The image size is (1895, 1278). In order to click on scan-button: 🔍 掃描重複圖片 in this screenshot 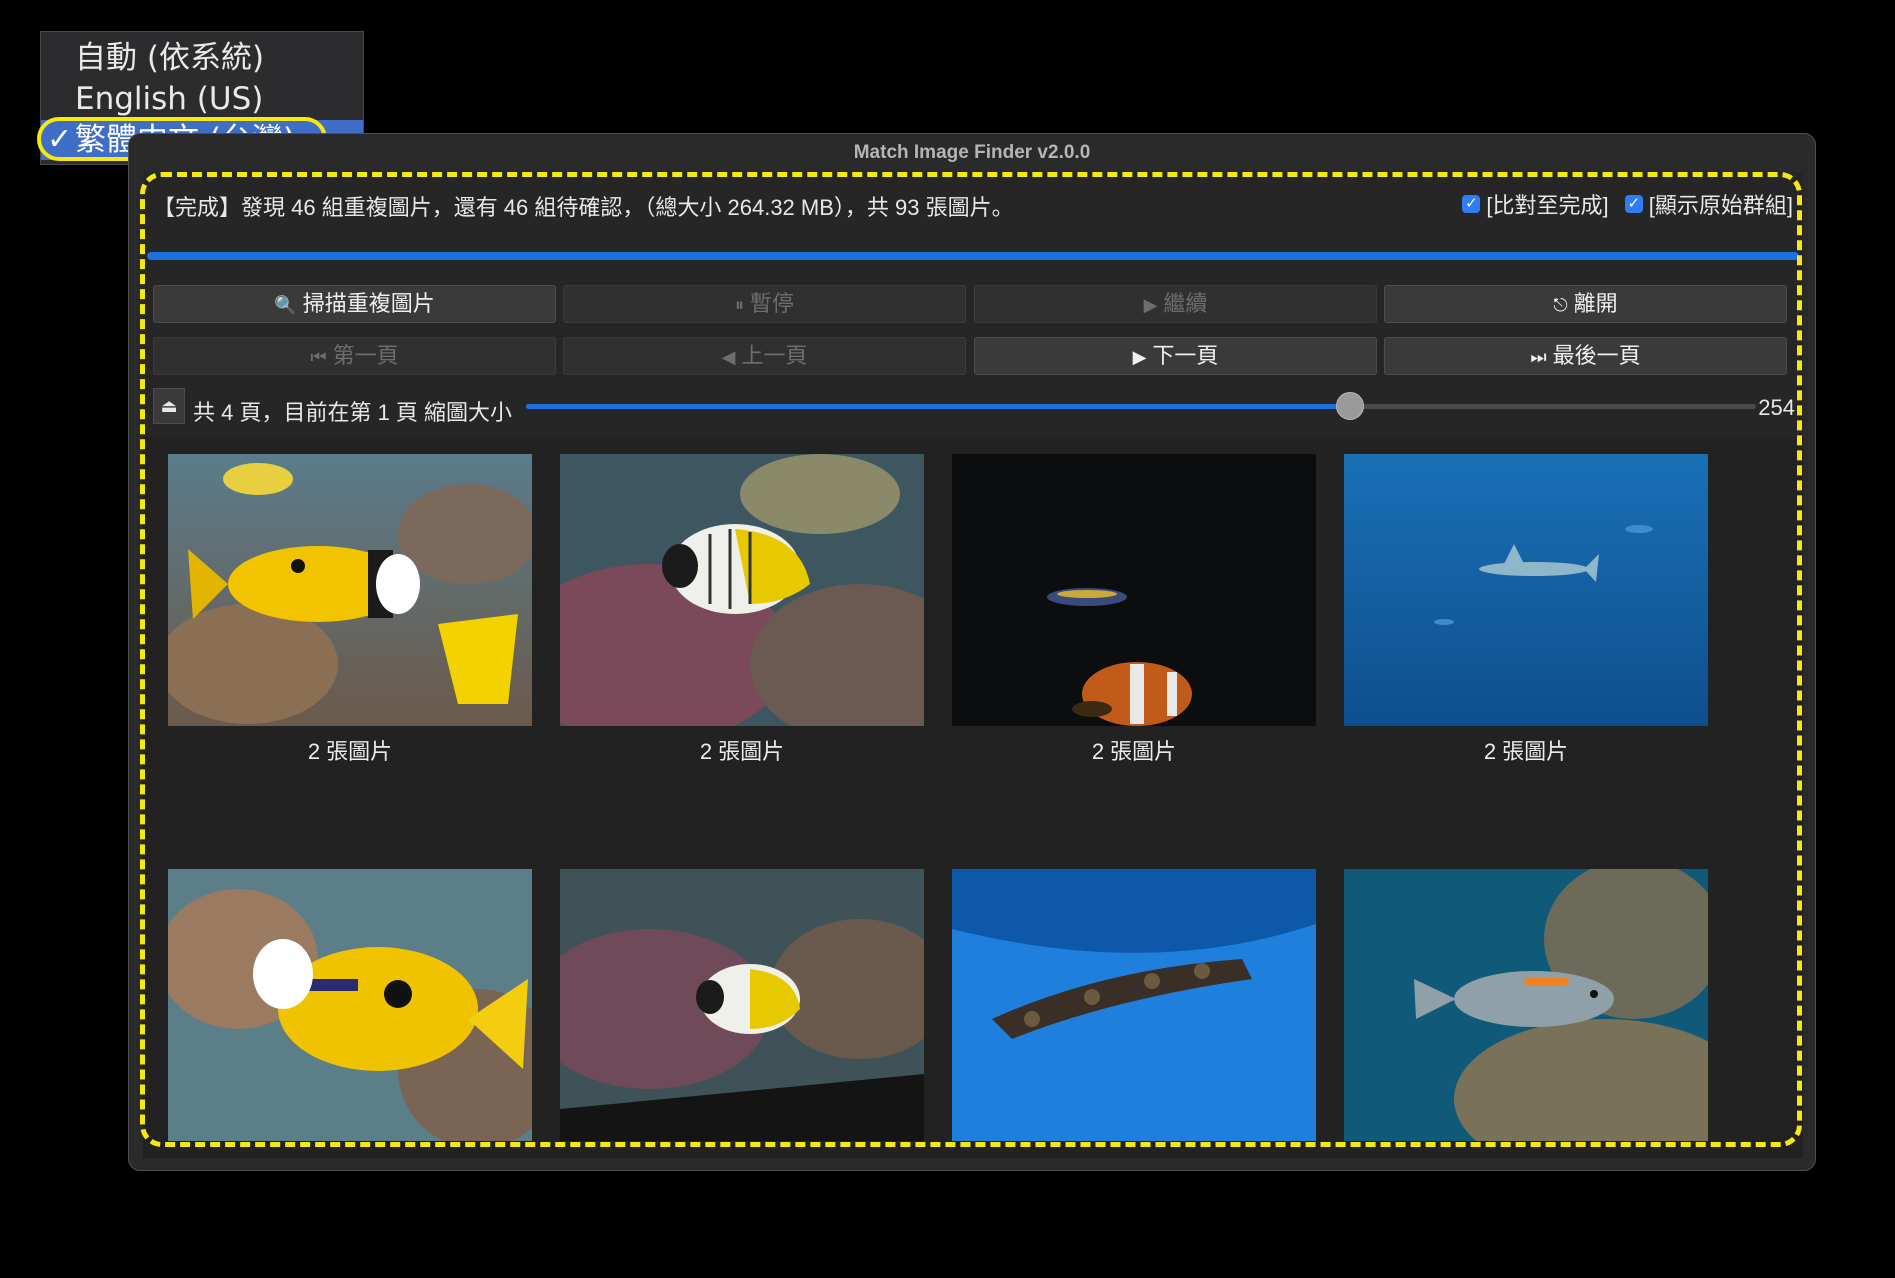, I will do `click(354, 304)`.